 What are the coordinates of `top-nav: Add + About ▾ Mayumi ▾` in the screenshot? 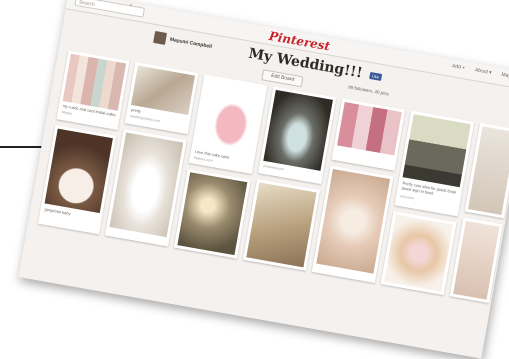 It's located at (480, 72).